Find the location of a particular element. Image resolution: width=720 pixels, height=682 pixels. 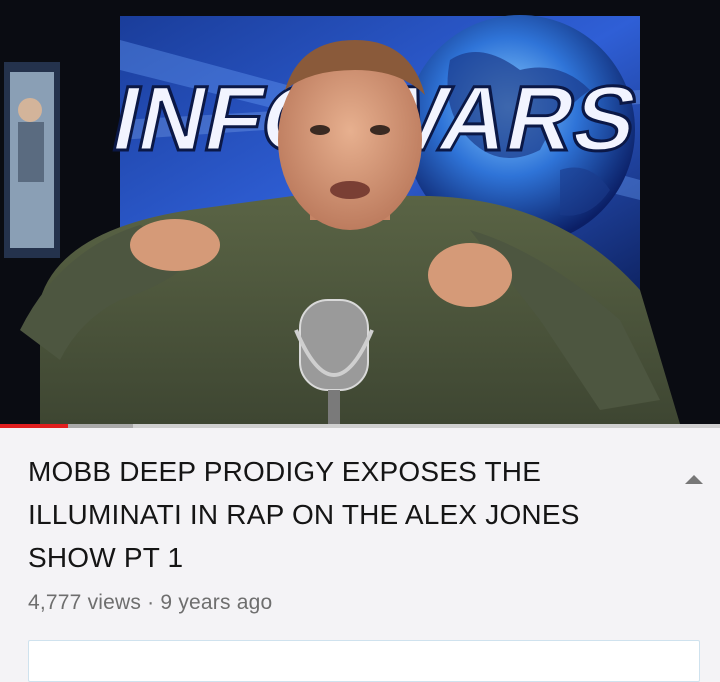

view-count: 4,777 views is located at coordinates (85, 602).